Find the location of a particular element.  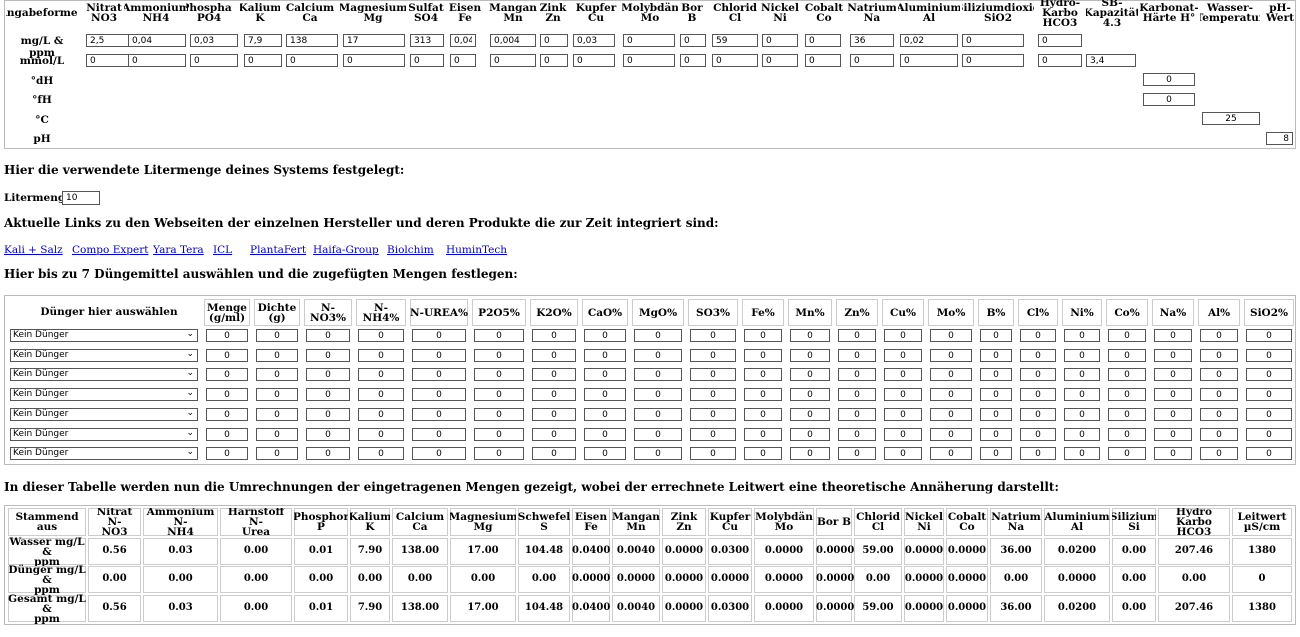

manufacturer-link-5: Haifa-Group is located at coordinates (346, 250).